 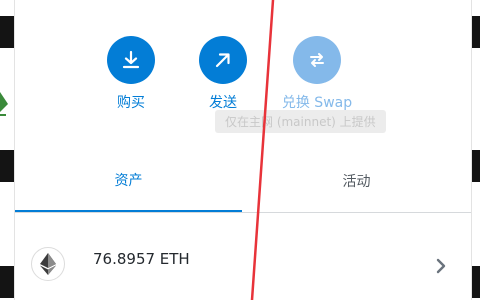 I want to click on buy-label: 购买, so click(x=131, y=103).